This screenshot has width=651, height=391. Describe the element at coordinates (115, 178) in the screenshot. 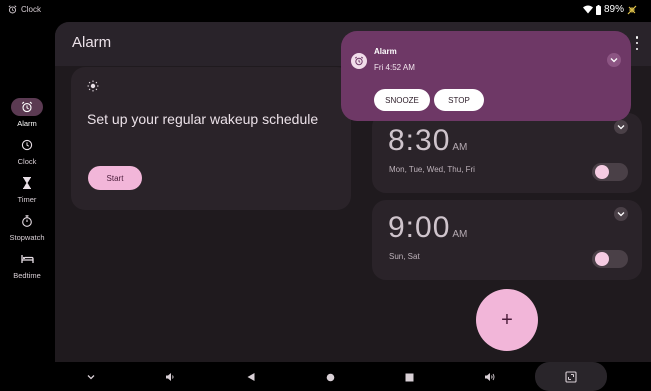

I see `start-button: Start` at that location.